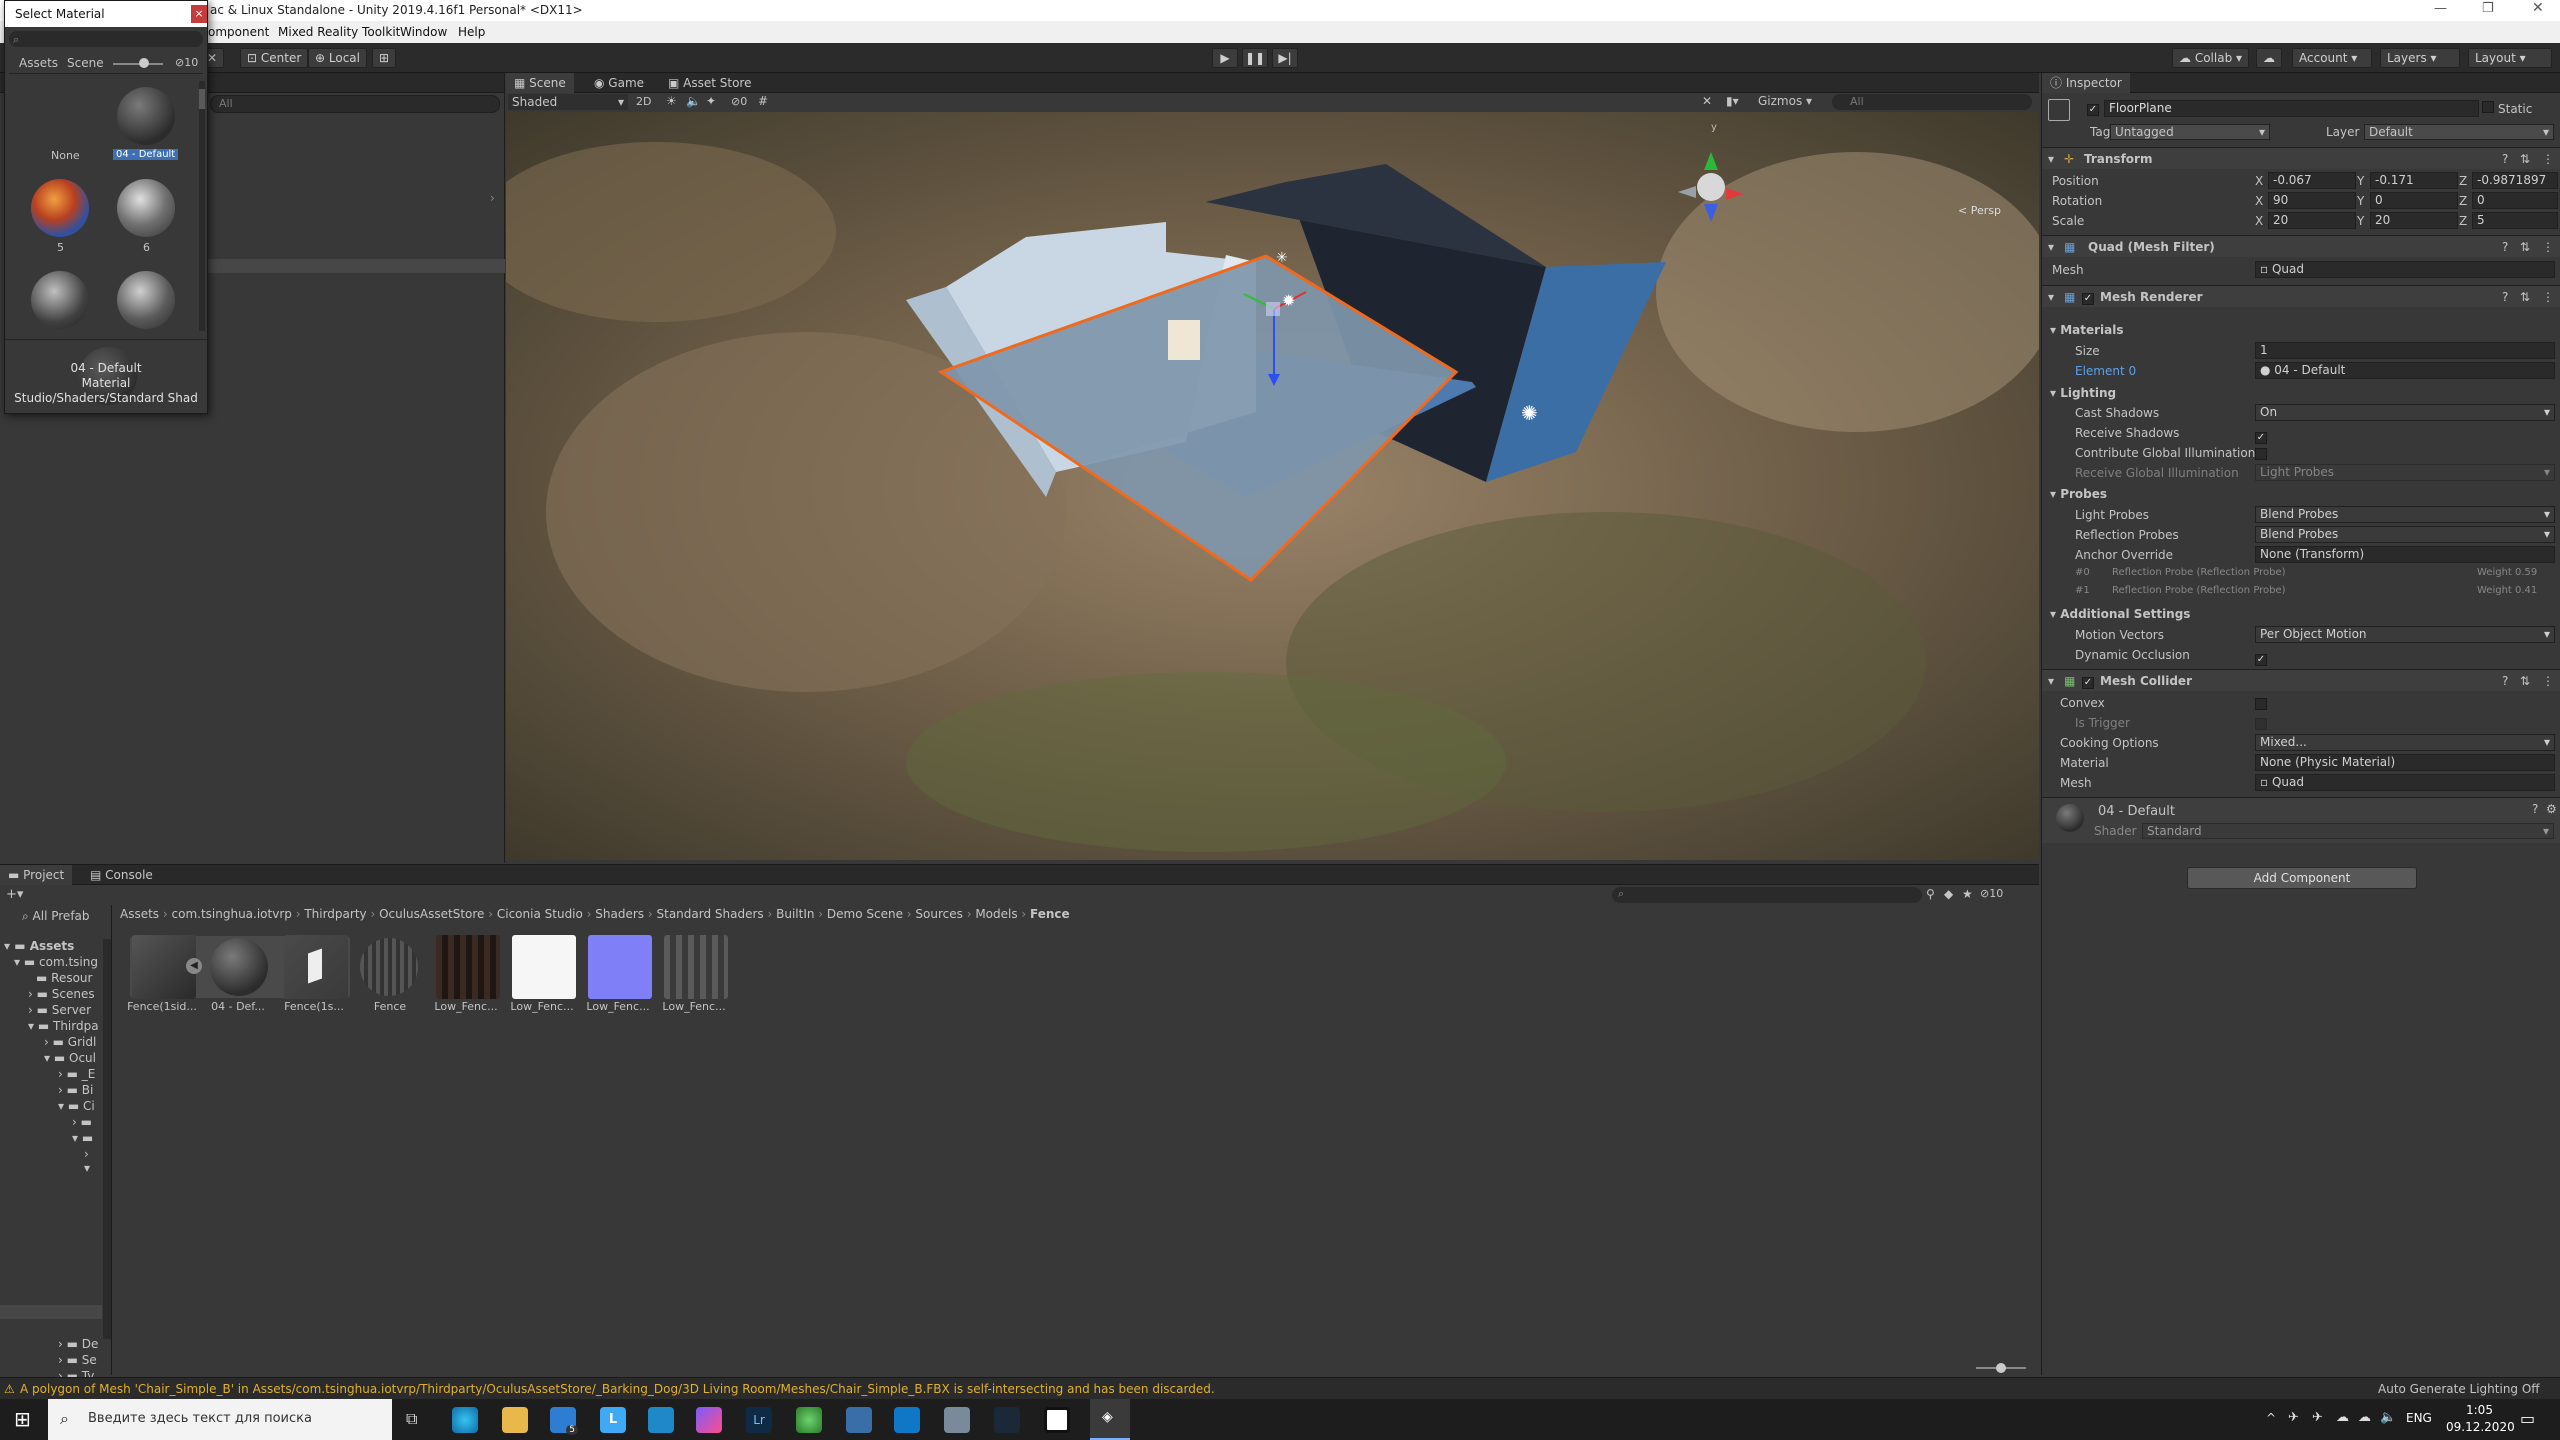  What do you see at coordinates (2086, 83) in the screenshot?
I see `tab-inspector: ⓘ Inspector` at bounding box center [2086, 83].